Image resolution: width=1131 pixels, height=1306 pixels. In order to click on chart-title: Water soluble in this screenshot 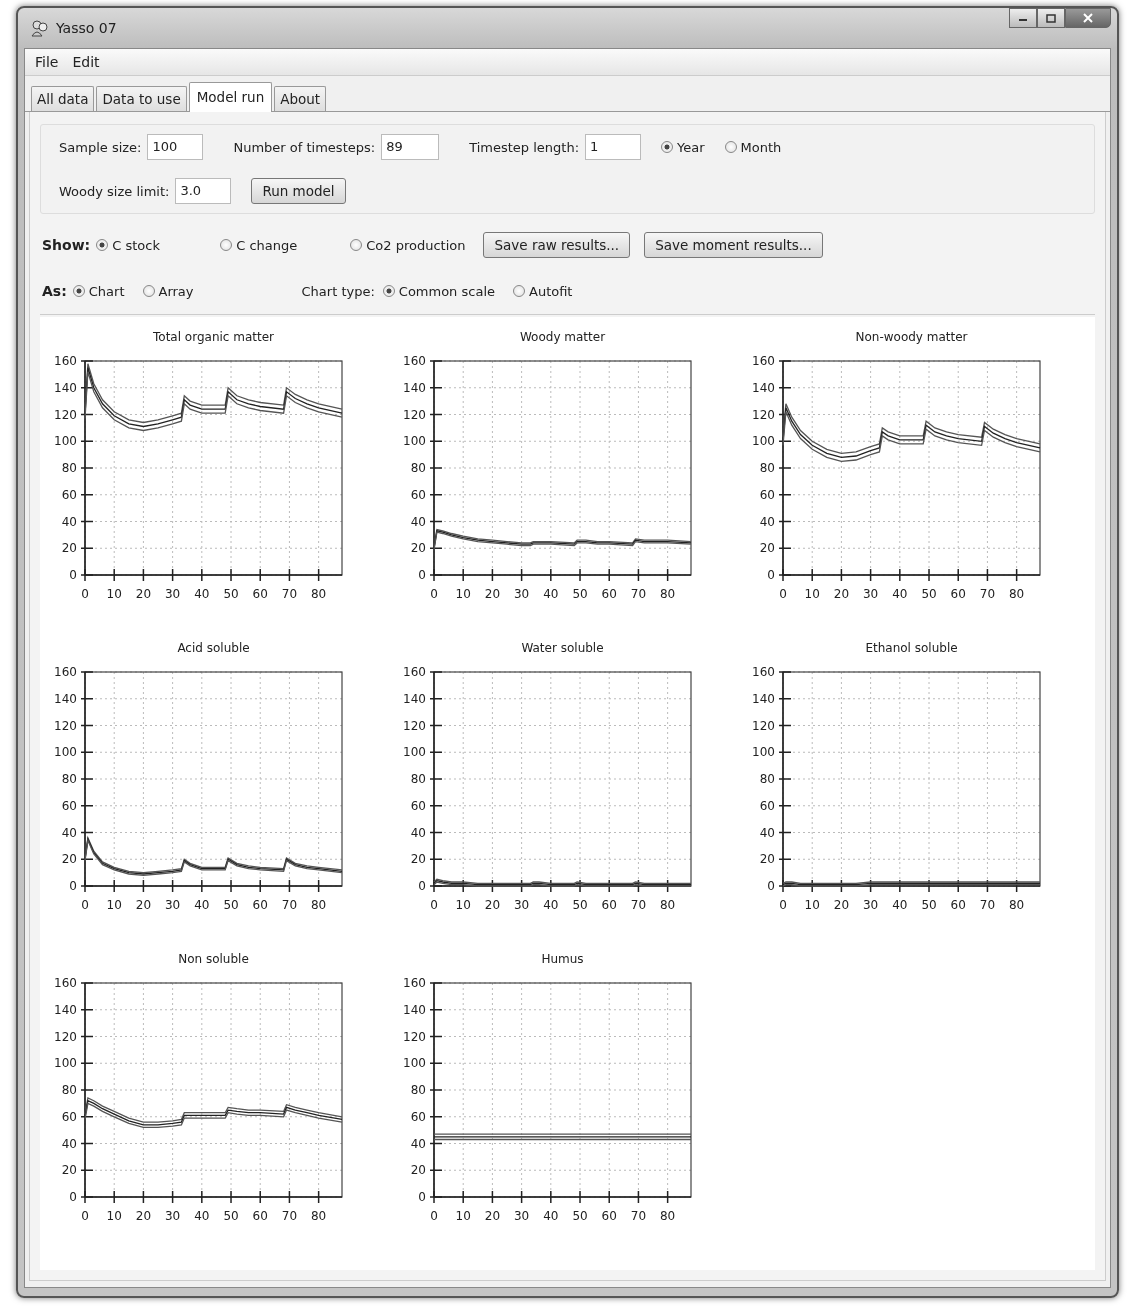, I will do `click(562, 648)`.